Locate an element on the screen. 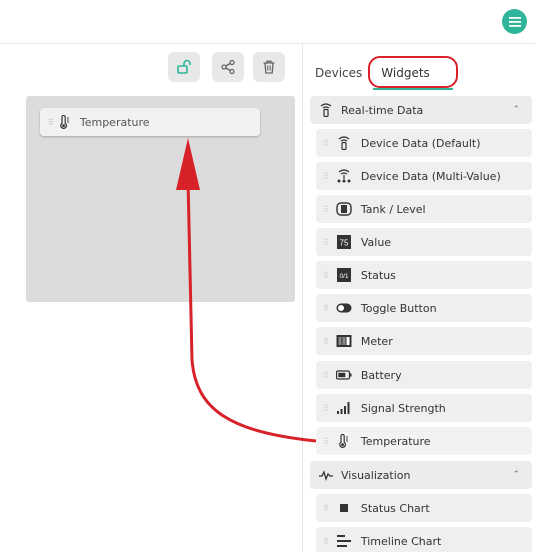 The height and width of the screenshot is (552, 535). widget-label: Value is located at coordinates (376, 242).